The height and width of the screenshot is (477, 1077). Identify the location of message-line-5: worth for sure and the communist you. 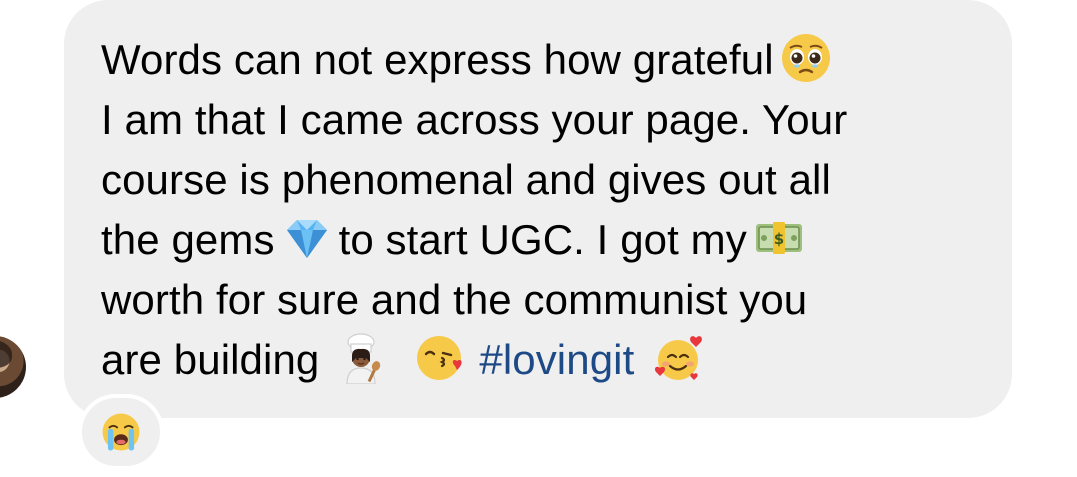
(541, 300).